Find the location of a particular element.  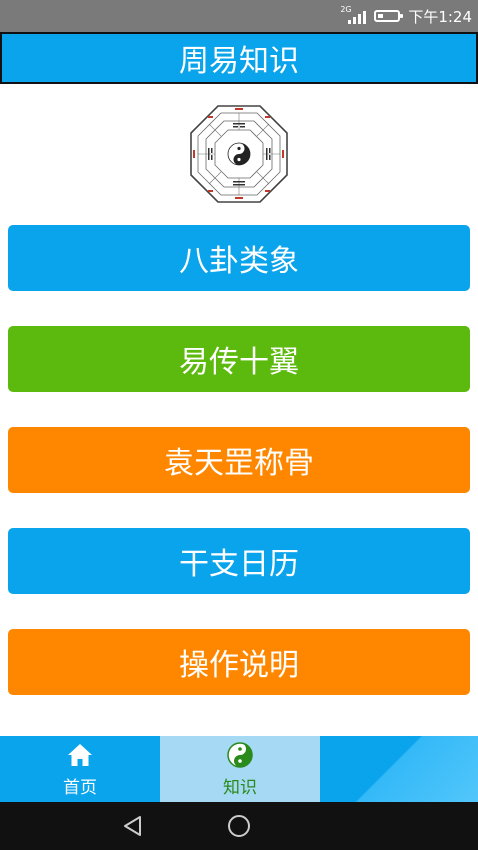

menu-label: 干支日历 is located at coordinates (239, 564).